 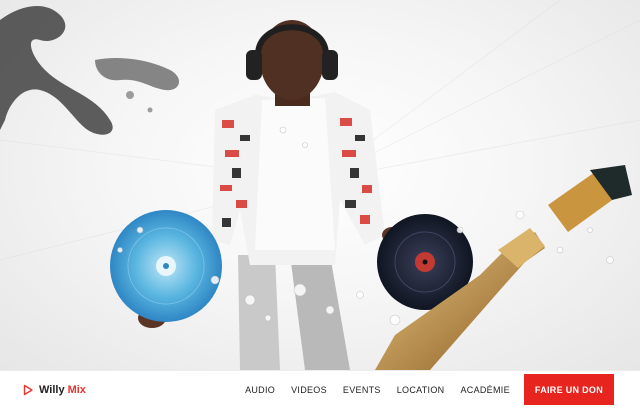 I want to click on donate-button: FAIRE UN DON, so click(x=568, y=389).